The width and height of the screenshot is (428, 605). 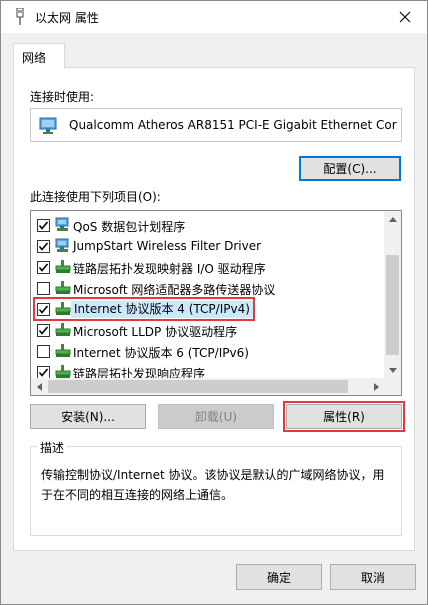 I want to click on close-button, so click(x=405, y=17).